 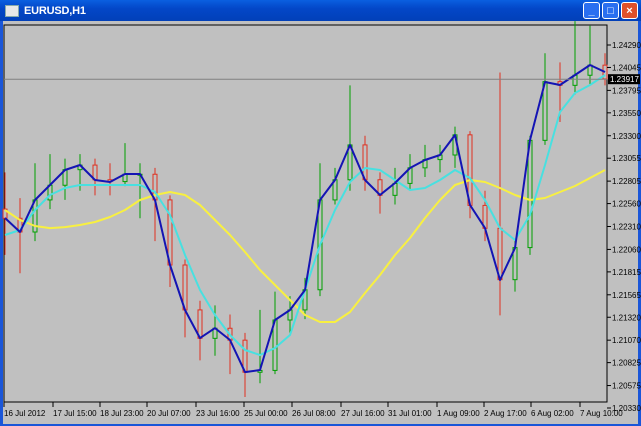 I want to click on x-tick-label: 31 Jul 01:00, so click(x=410, y=413).